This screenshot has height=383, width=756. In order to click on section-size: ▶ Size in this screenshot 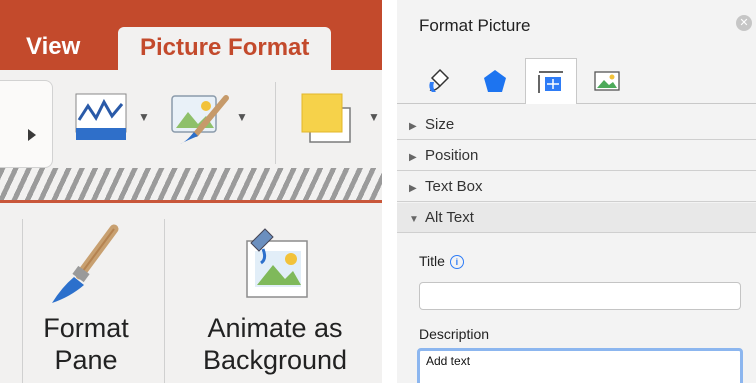, I will do `click(576, 125)`.